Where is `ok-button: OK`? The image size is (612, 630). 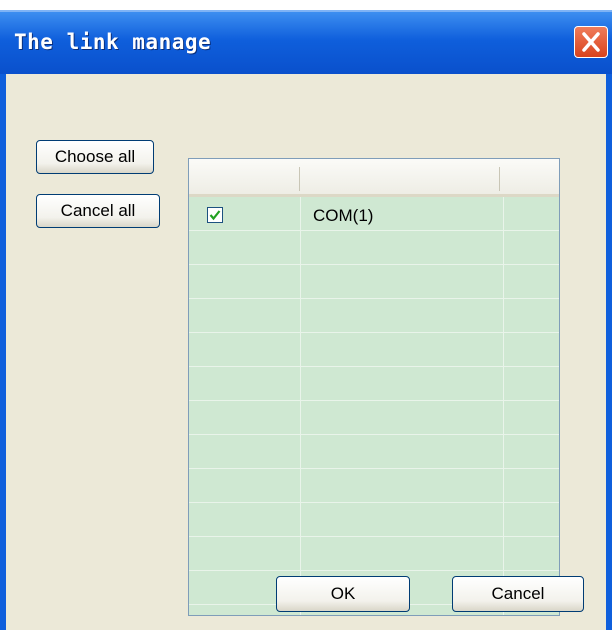
ok-button: OK is located at coordinates (343, 594).